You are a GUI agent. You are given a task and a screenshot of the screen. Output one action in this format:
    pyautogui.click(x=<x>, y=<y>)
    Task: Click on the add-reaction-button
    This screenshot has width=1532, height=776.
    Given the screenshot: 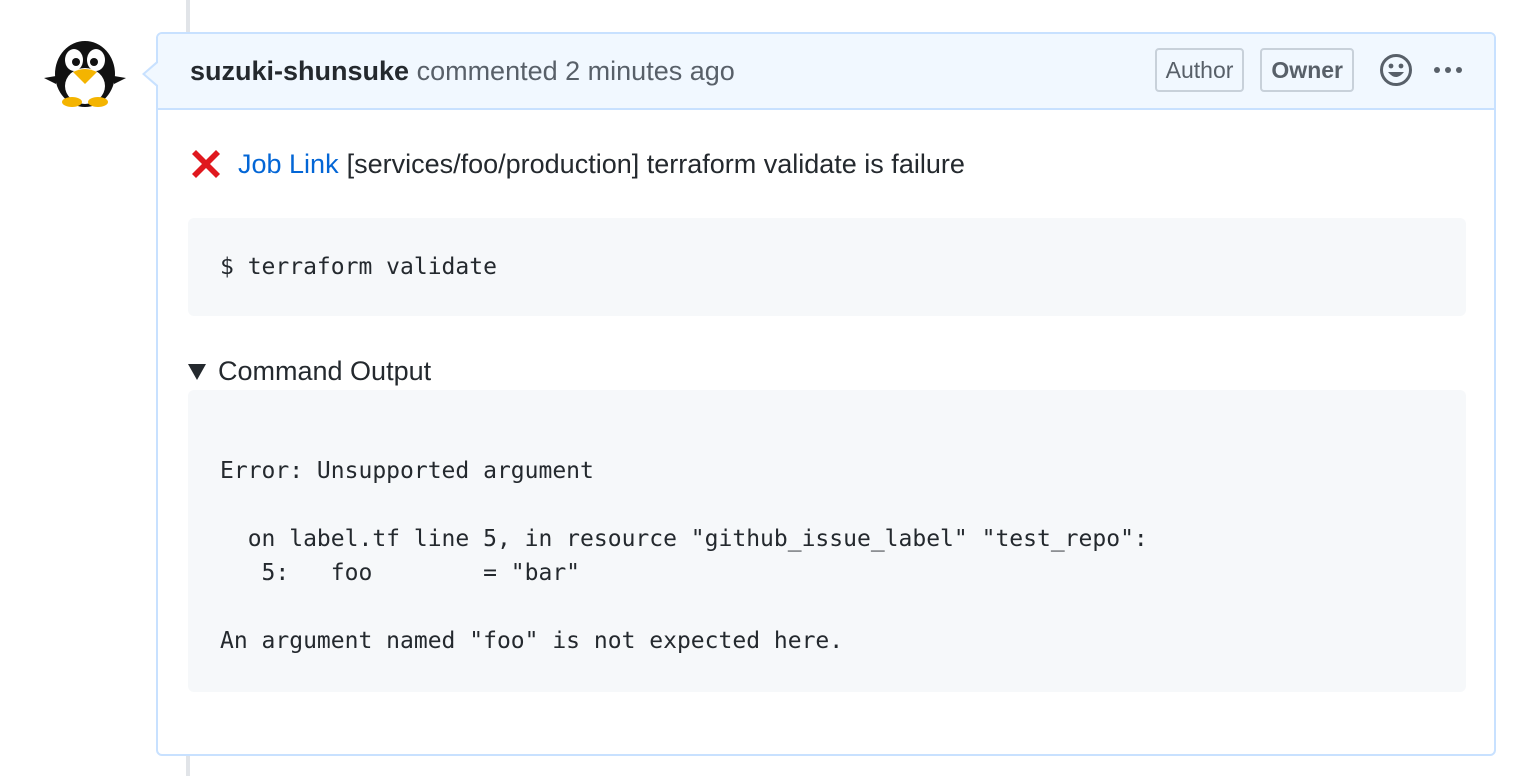 What is the action you would take?
    pyautogui.click(x=1396, y=70)
    